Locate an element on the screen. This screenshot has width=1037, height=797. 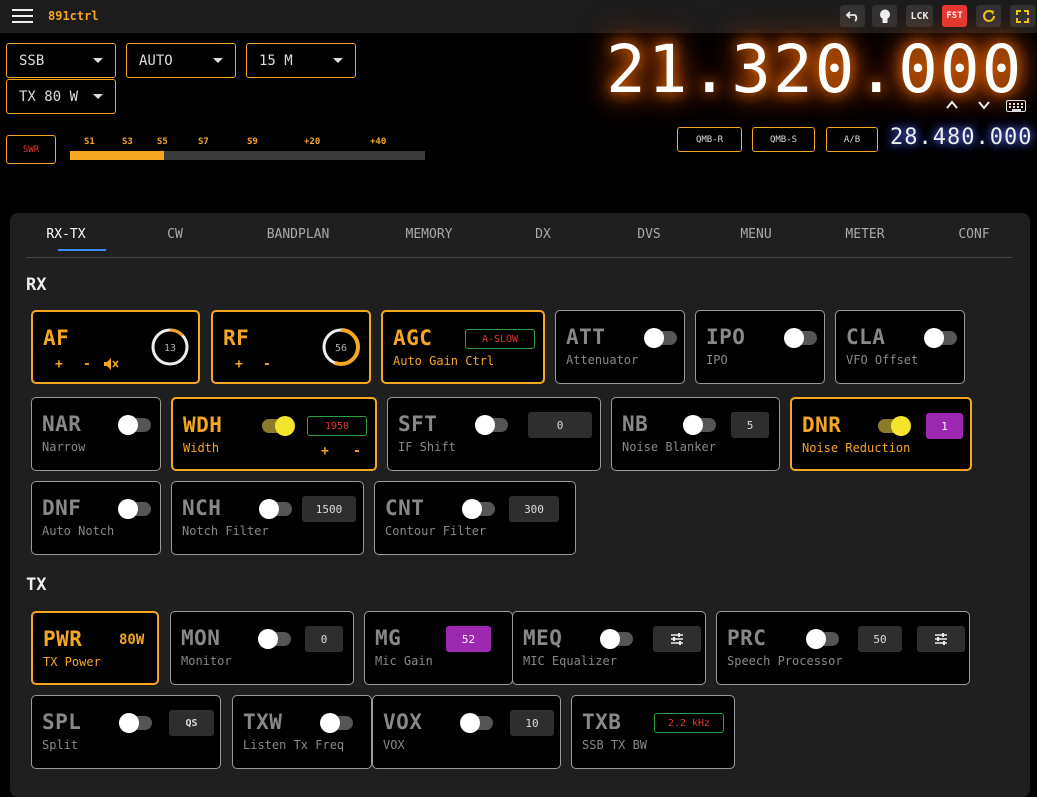
tx-power-value: TX 80 W is located at coordinates (49, 96).